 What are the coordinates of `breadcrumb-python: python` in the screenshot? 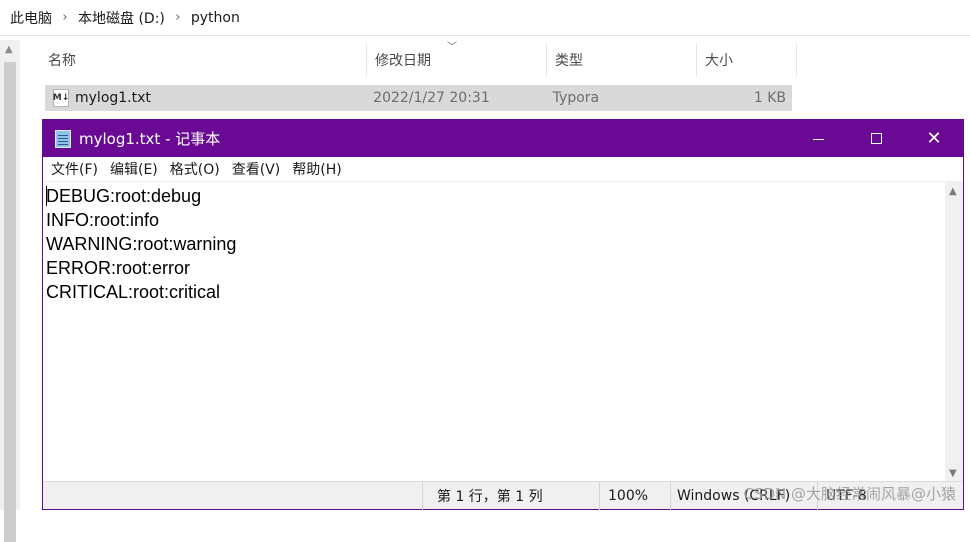 It's located at (215, 18).